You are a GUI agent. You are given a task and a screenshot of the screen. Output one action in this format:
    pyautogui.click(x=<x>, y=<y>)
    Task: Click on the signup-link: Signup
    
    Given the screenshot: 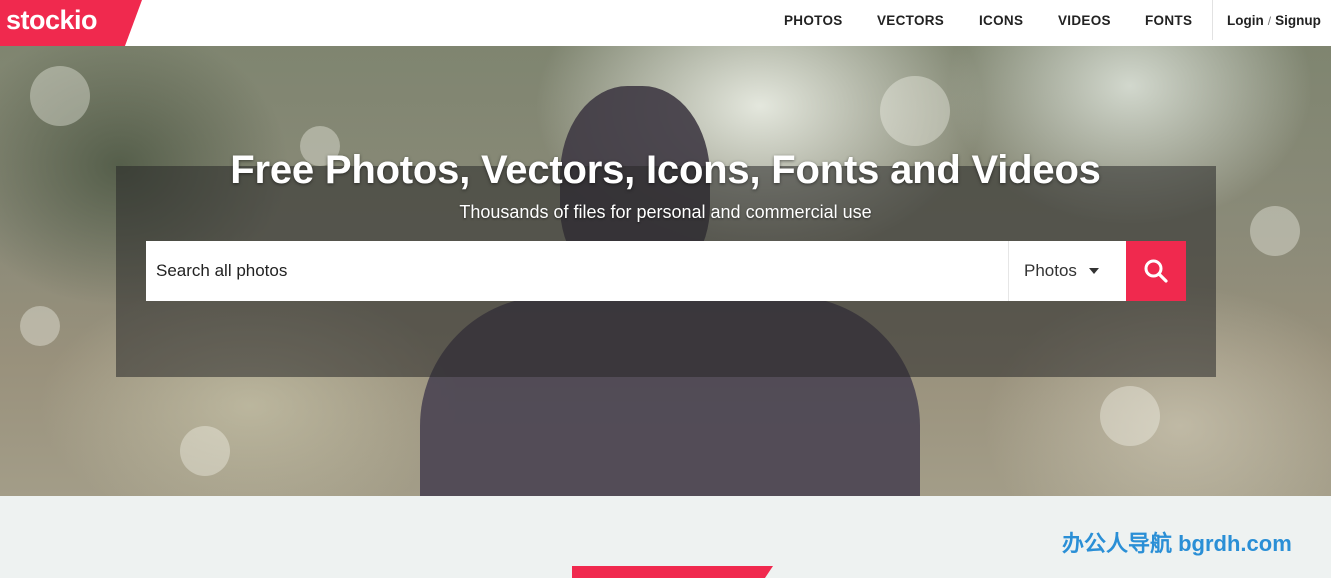 What is the action you would take?
    pyautogui.click(x=1298, y=20)
    